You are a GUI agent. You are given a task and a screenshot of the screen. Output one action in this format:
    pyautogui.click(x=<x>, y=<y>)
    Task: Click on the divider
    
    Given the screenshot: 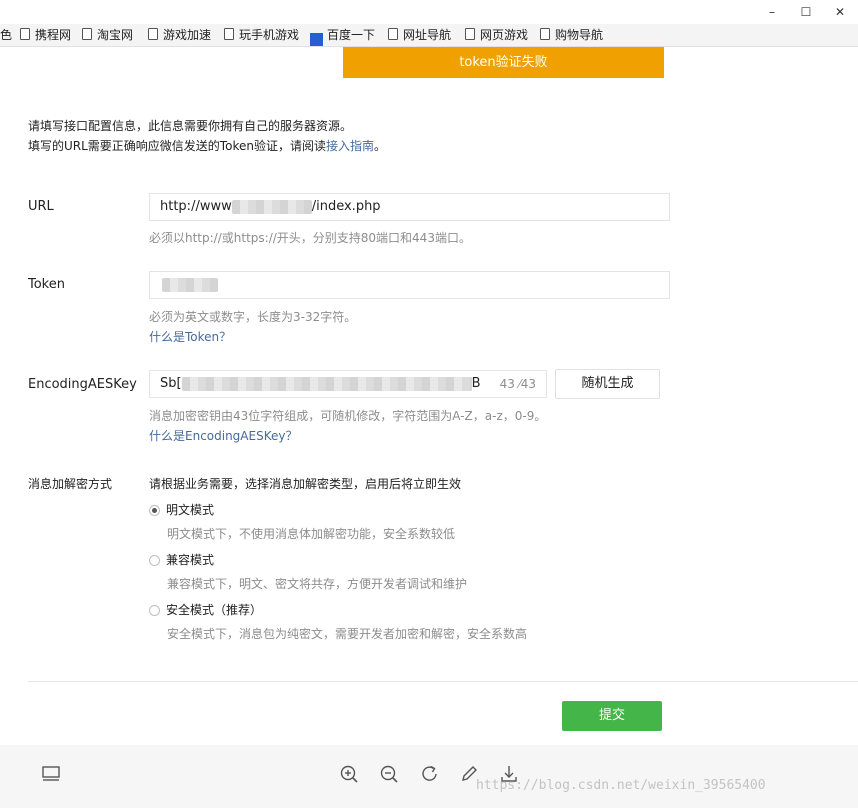 What is the action you would take?
    pyautogui.click(x=443, y=681)
    